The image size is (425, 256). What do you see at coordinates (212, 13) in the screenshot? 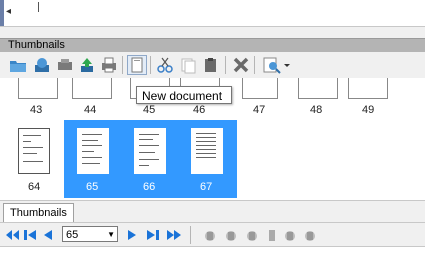
I see `top-scroll-area: ◂` at bounding box center [212, 13].